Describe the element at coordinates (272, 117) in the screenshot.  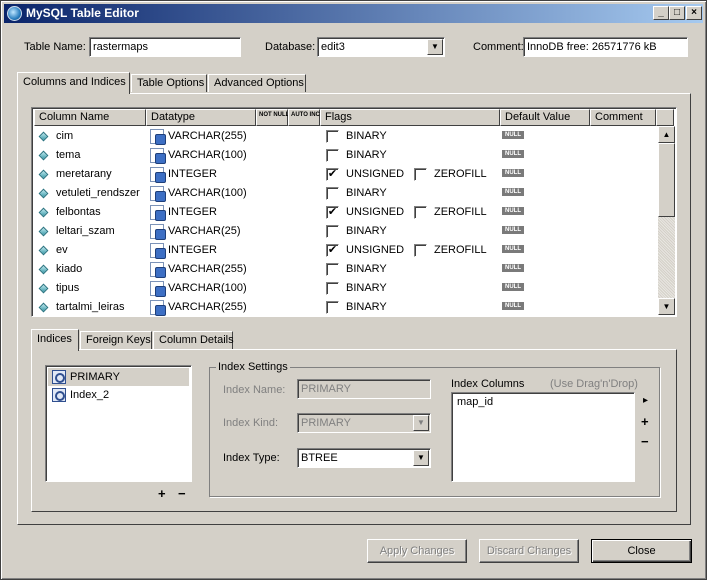
I see `header-not-null: NOT NULL` at that location.